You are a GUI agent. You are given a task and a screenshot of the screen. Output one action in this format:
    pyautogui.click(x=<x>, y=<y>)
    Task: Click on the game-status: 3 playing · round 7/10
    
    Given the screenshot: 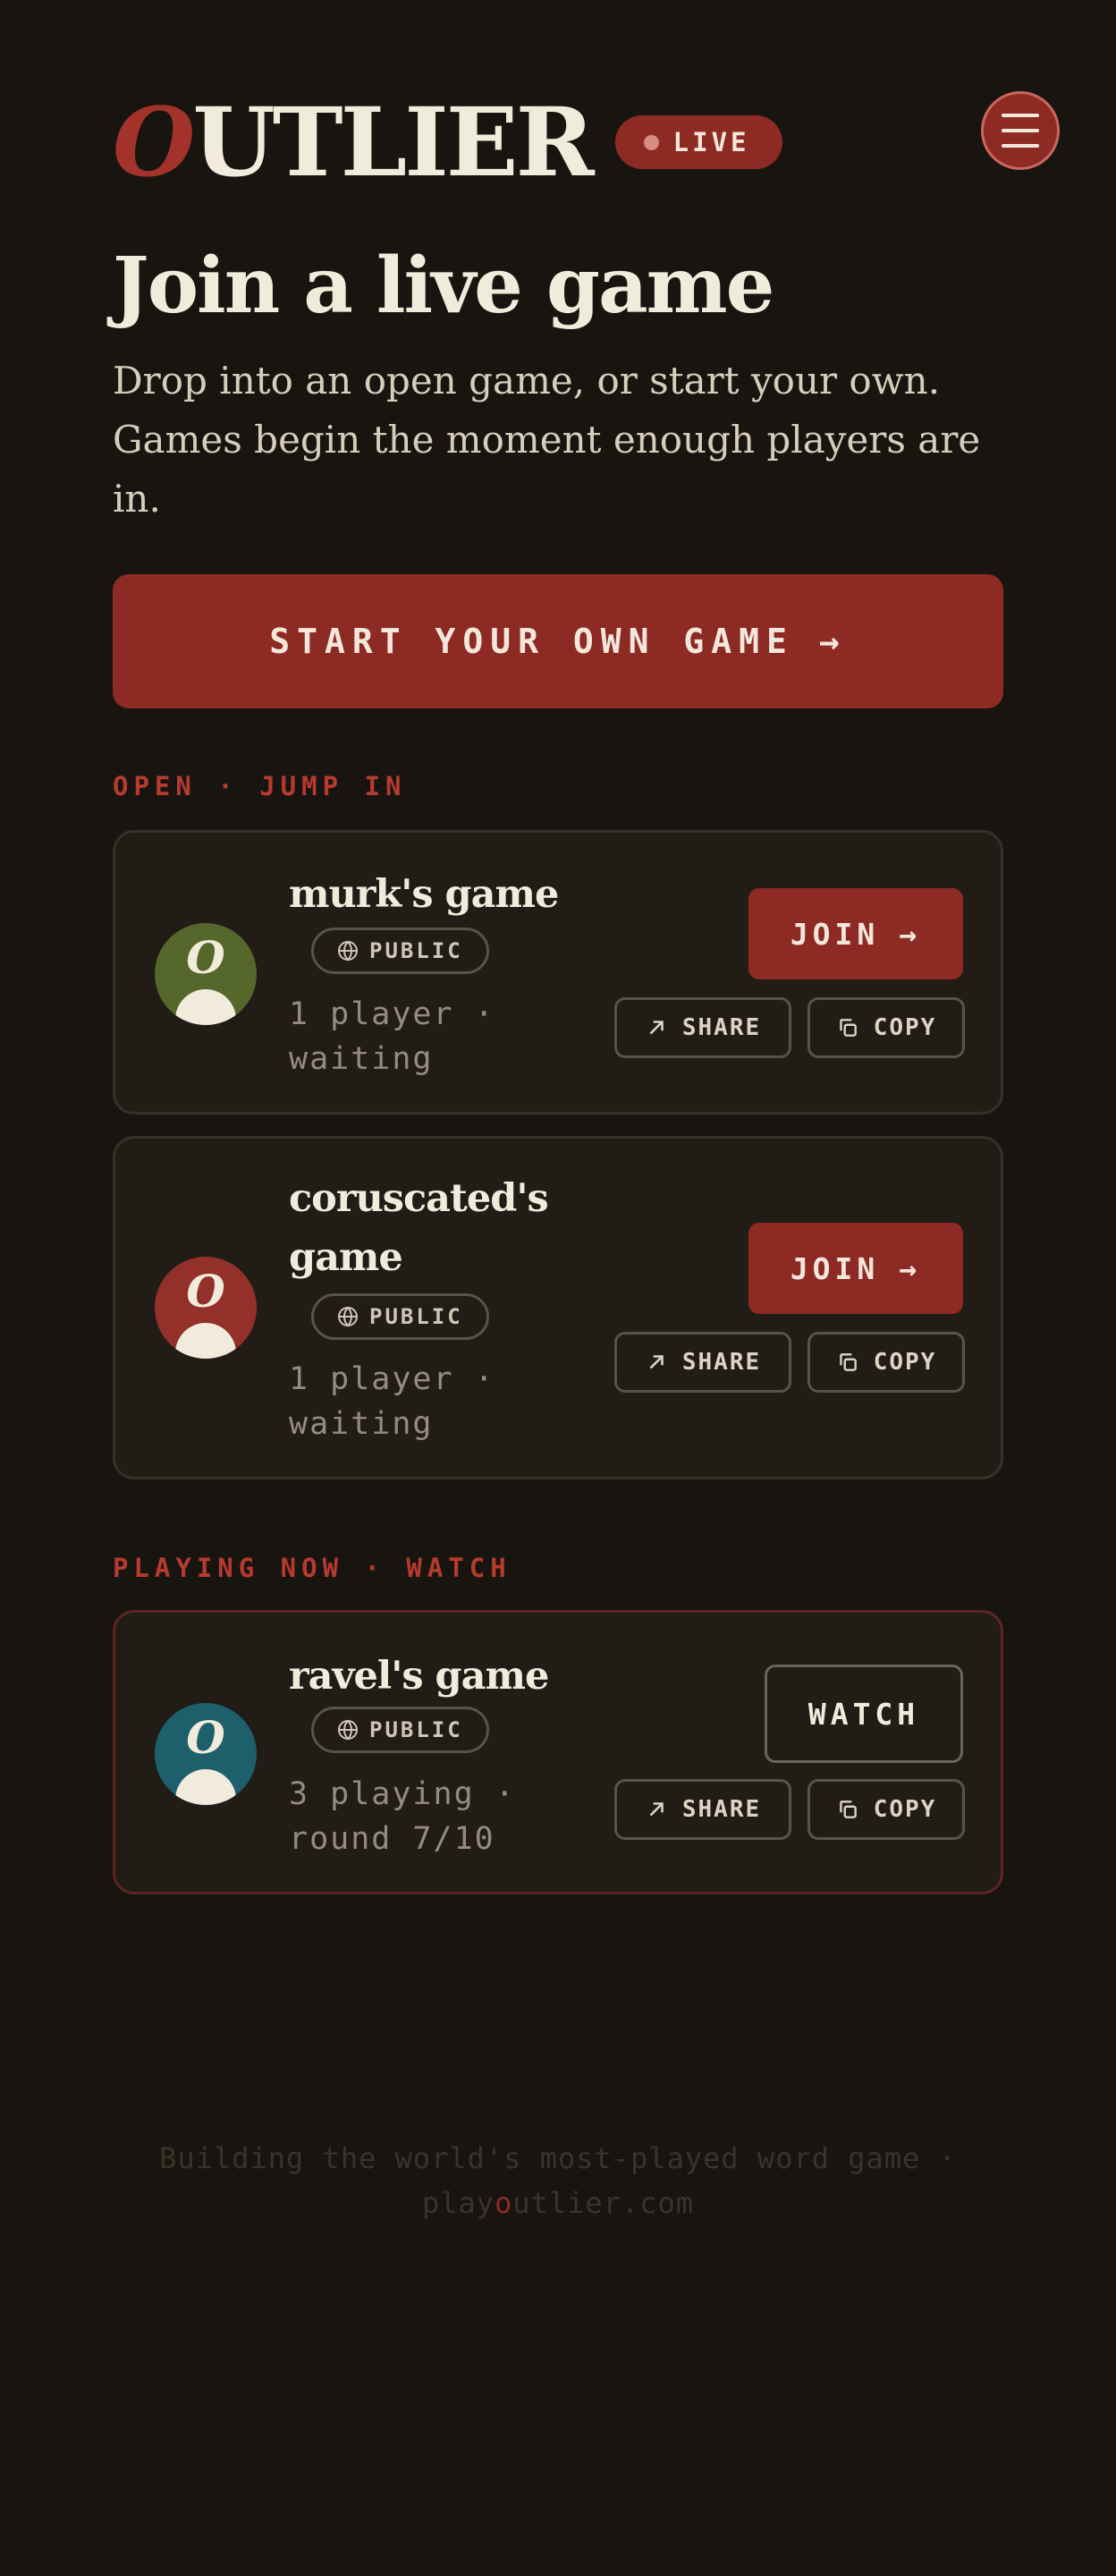 What is the action you would take?
    pyautogui.click(x=402, y=1816)
    